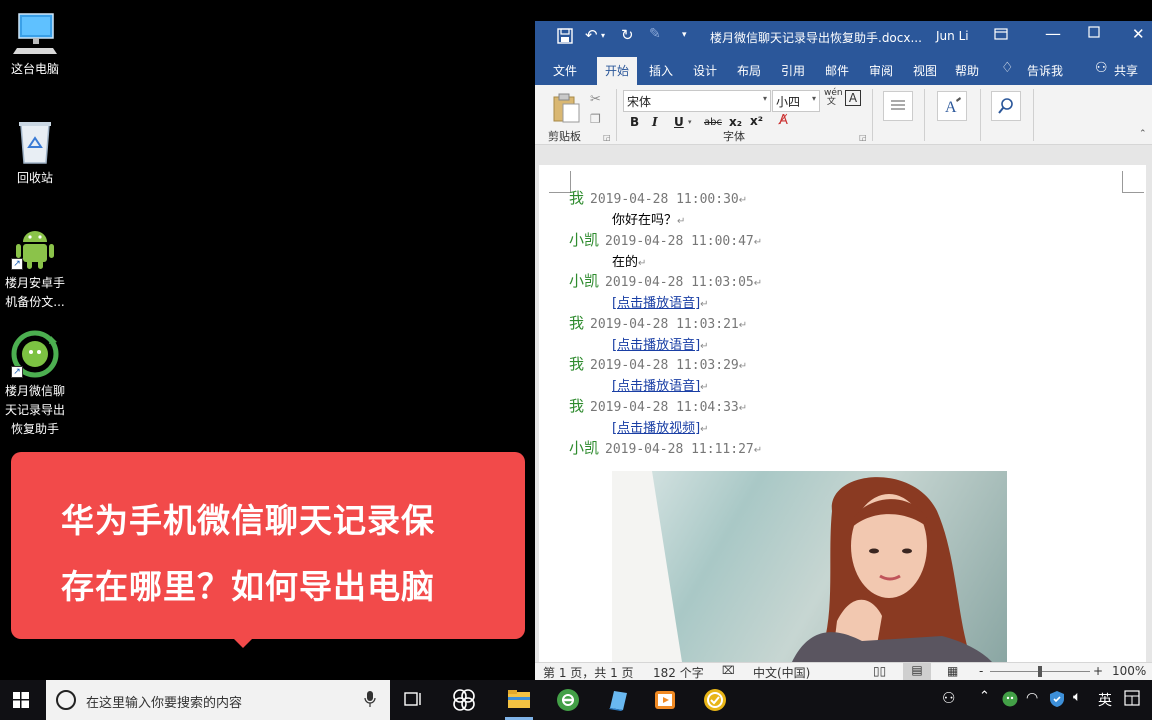 Image resolution: width=1152 pixels, height=720 pixels. What do you see at coordinates (1098, 671) in the screenshot?
I see `zoom-in-button: +` at bounding box center [1098, 671].